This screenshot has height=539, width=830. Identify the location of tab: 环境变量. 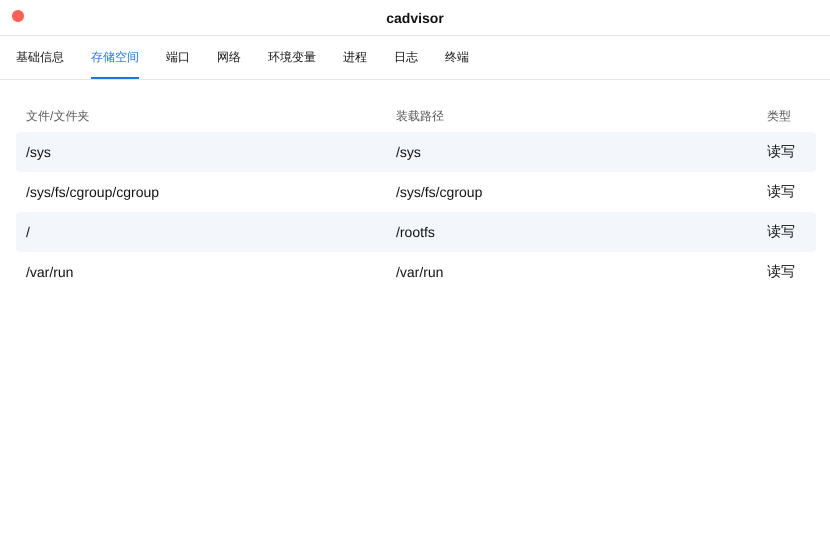
(292, 57).